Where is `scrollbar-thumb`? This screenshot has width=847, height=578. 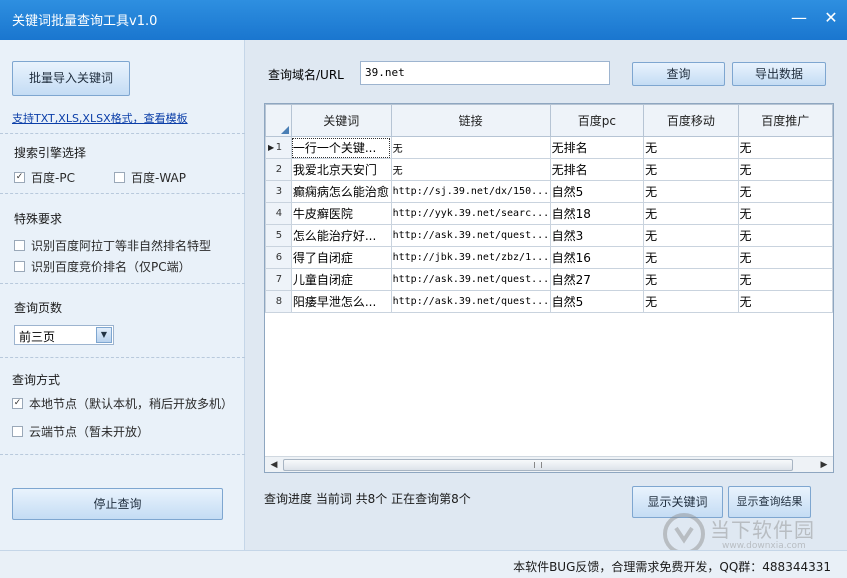
scrollbar-thumb is located at coordinates (538, 465).